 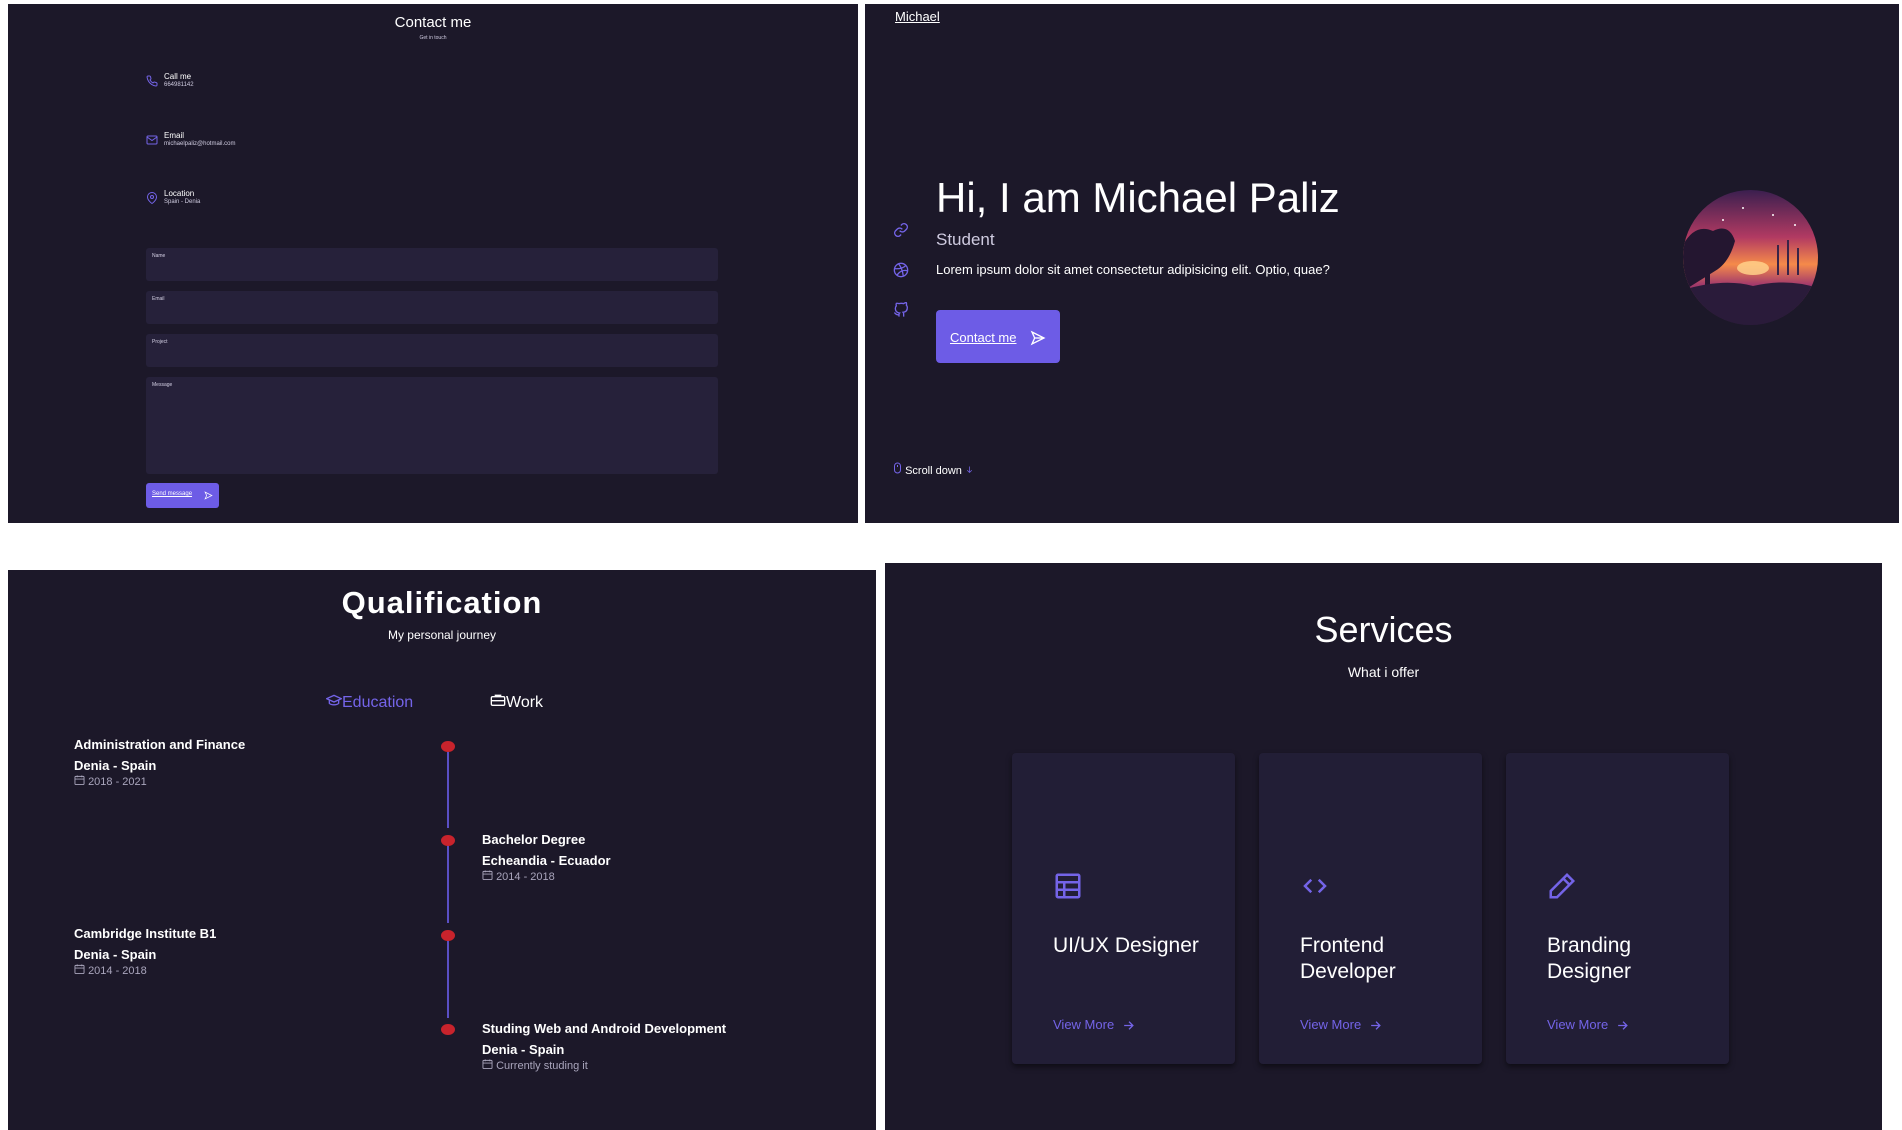 I want to click on contact-info-label: Location, so click(x=179, y=193).